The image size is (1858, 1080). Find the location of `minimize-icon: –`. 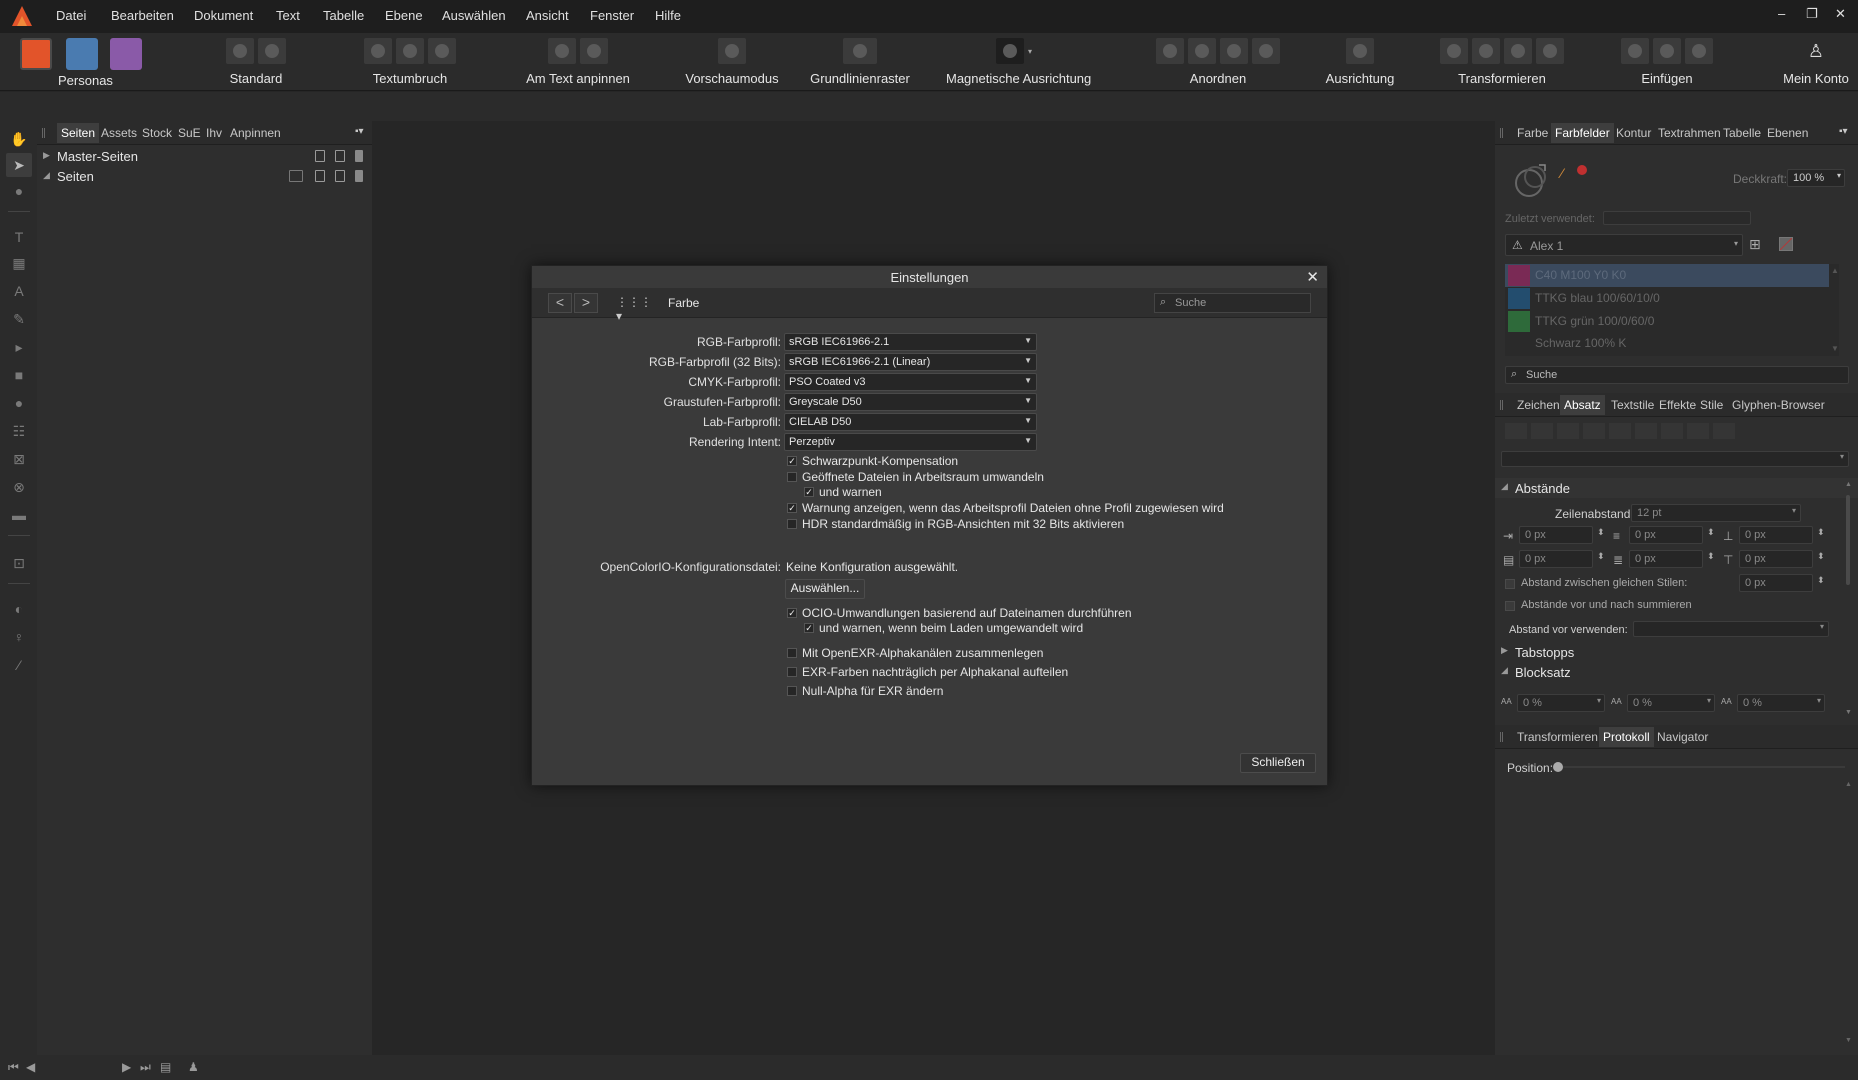

minimize-icon: – is located at coordinates (1781, 13).